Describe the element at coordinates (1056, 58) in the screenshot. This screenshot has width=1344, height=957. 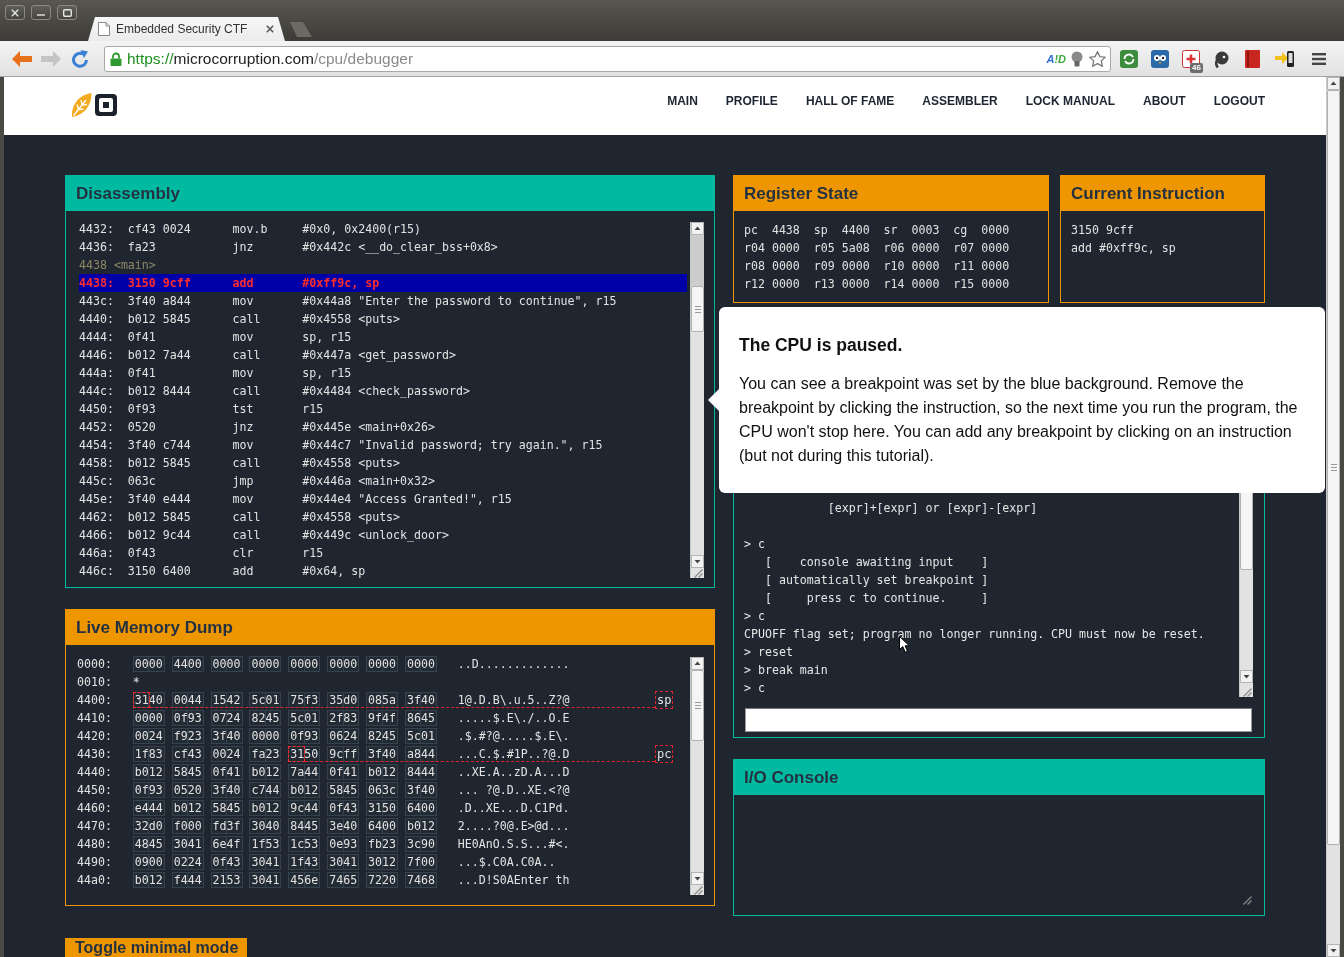
I see `extension-label: A!D` at that location.